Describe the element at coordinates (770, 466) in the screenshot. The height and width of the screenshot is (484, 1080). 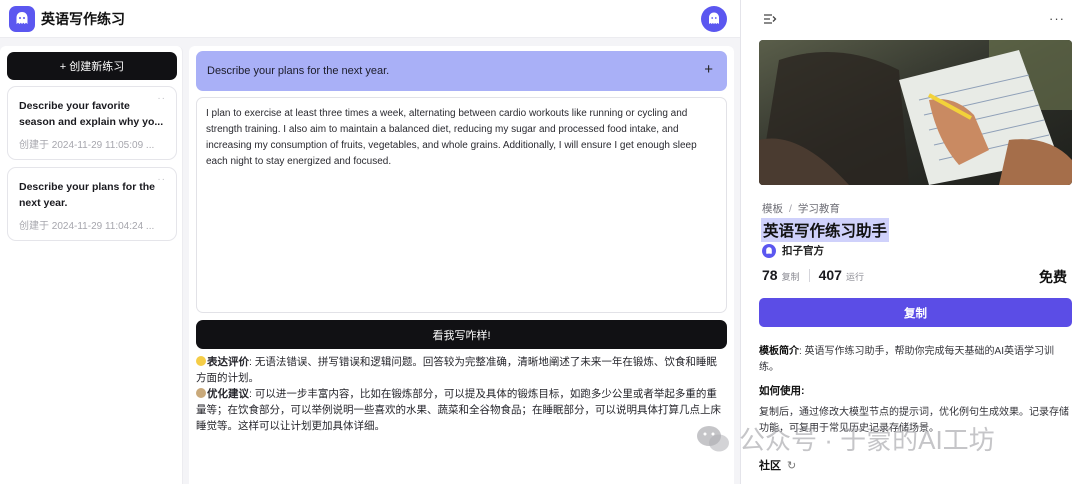
I see `community-label: 社区` at that location.